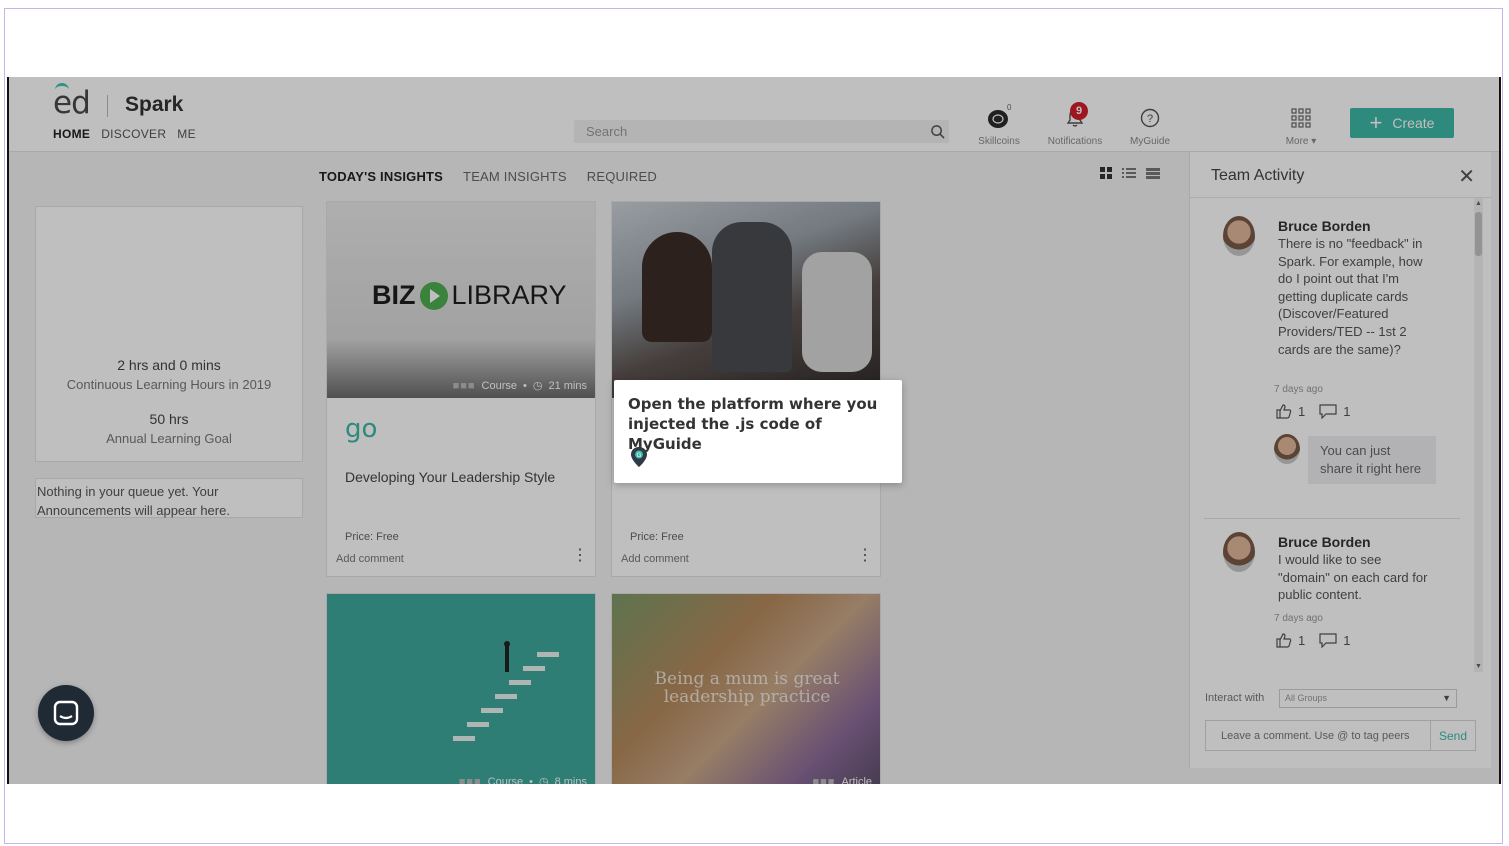 This screenshot has height=846, width=1509. I want to click on chat-icon, so click(66, 713).